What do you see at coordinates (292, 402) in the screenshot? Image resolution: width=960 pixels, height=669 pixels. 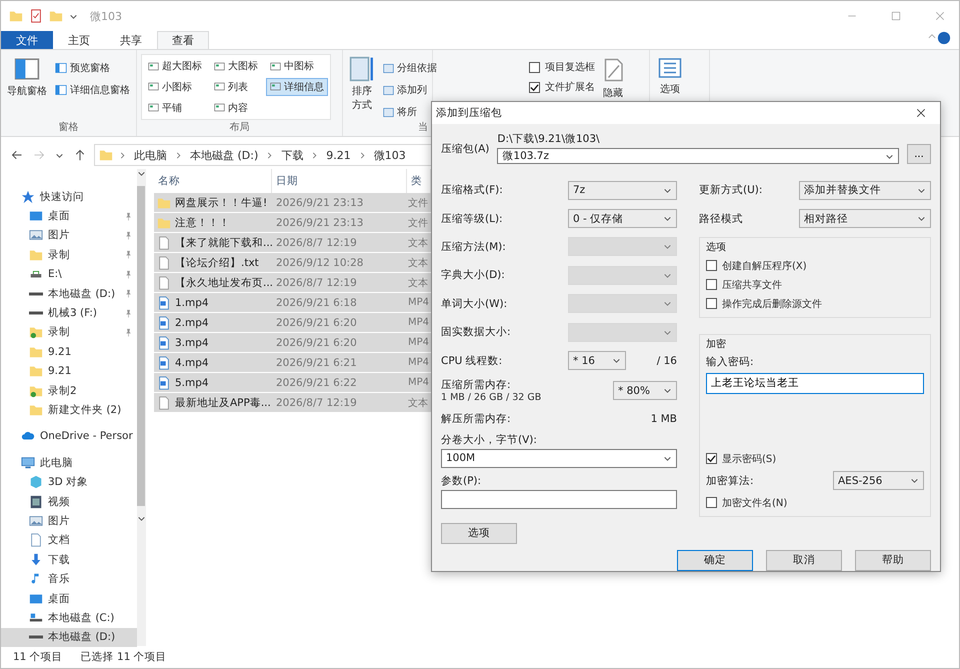 I see `file-row: 最新地址及APP毒... 2026/8/7 12:19 文本` at bounding box center [292, 402].